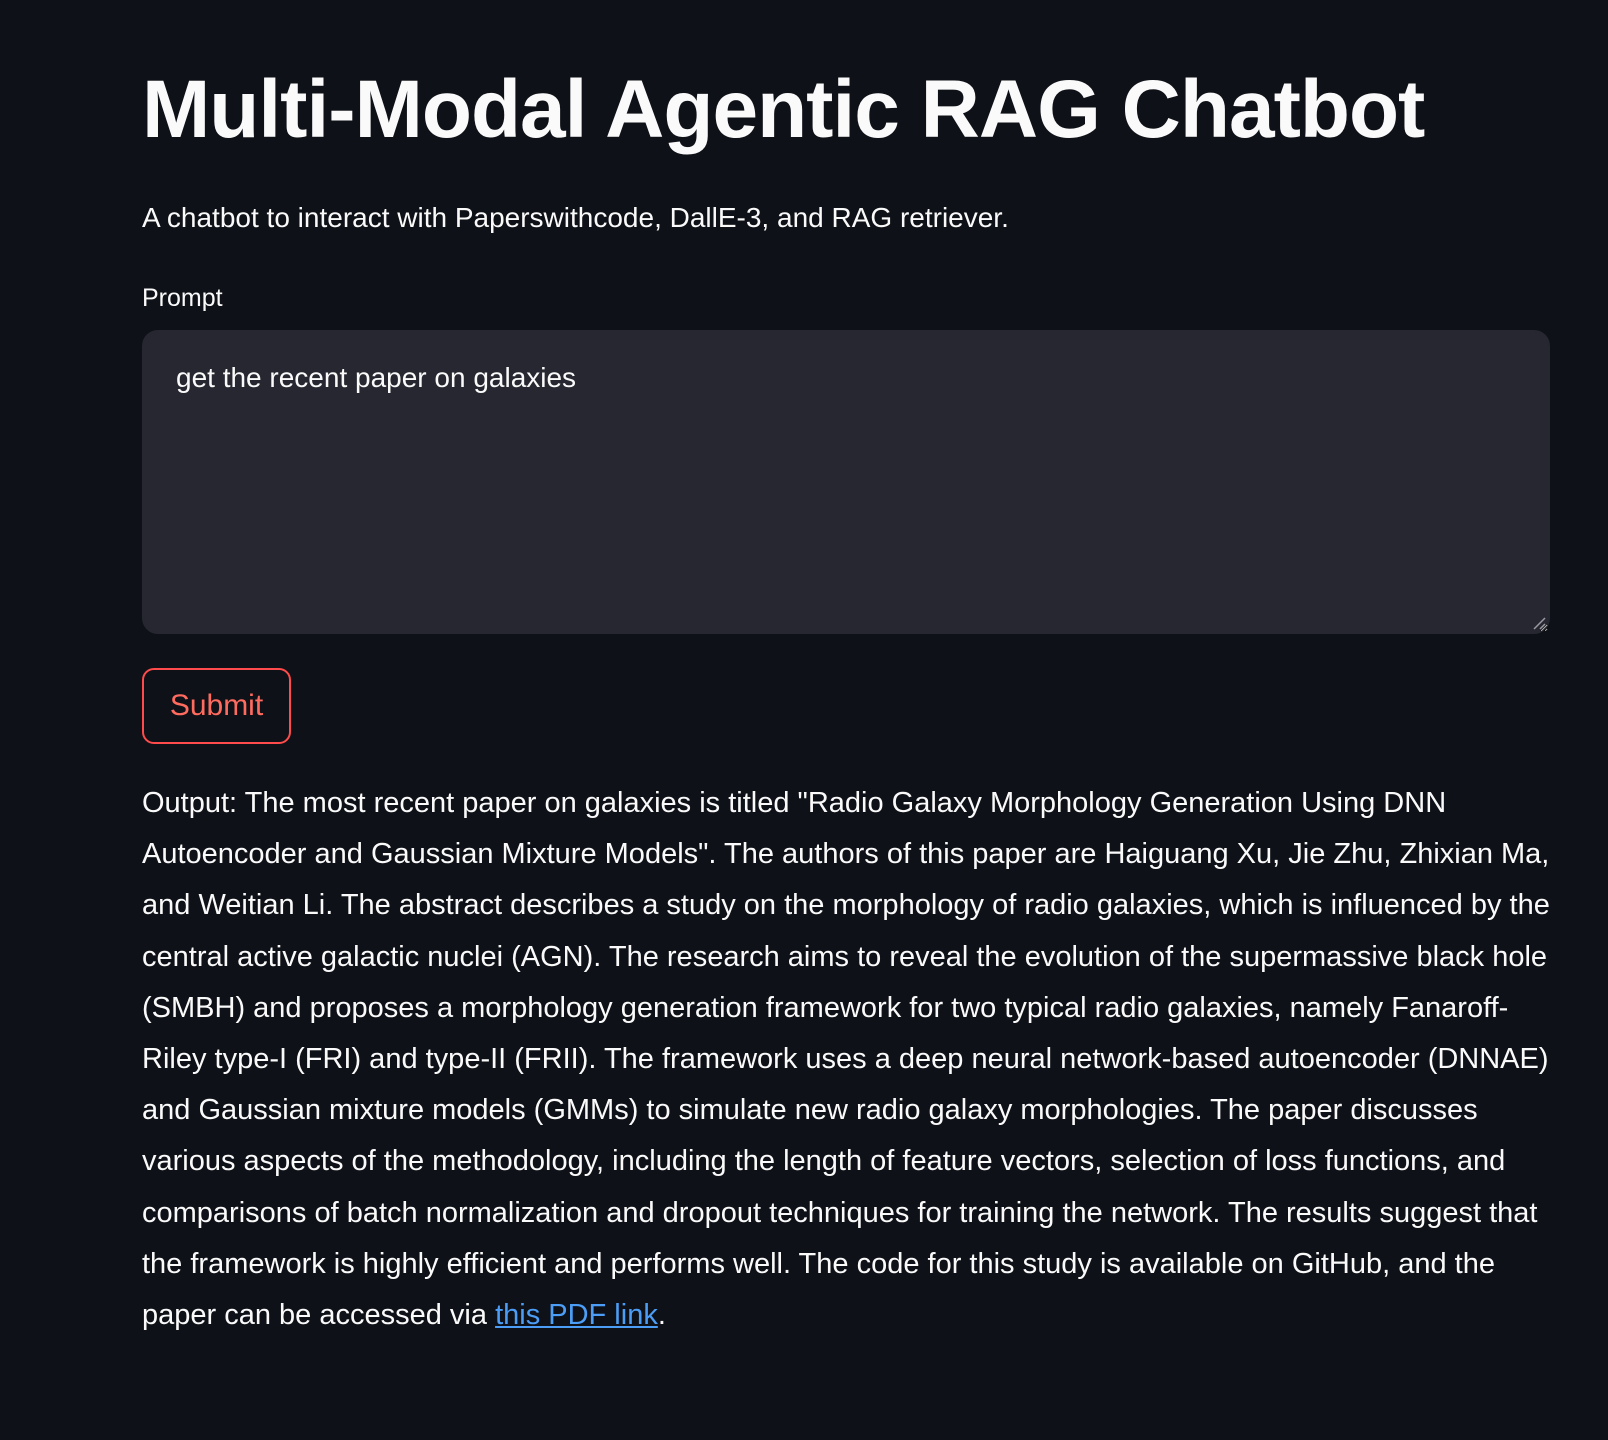  I want to click on submit-button: Submit, so click(216, 706).